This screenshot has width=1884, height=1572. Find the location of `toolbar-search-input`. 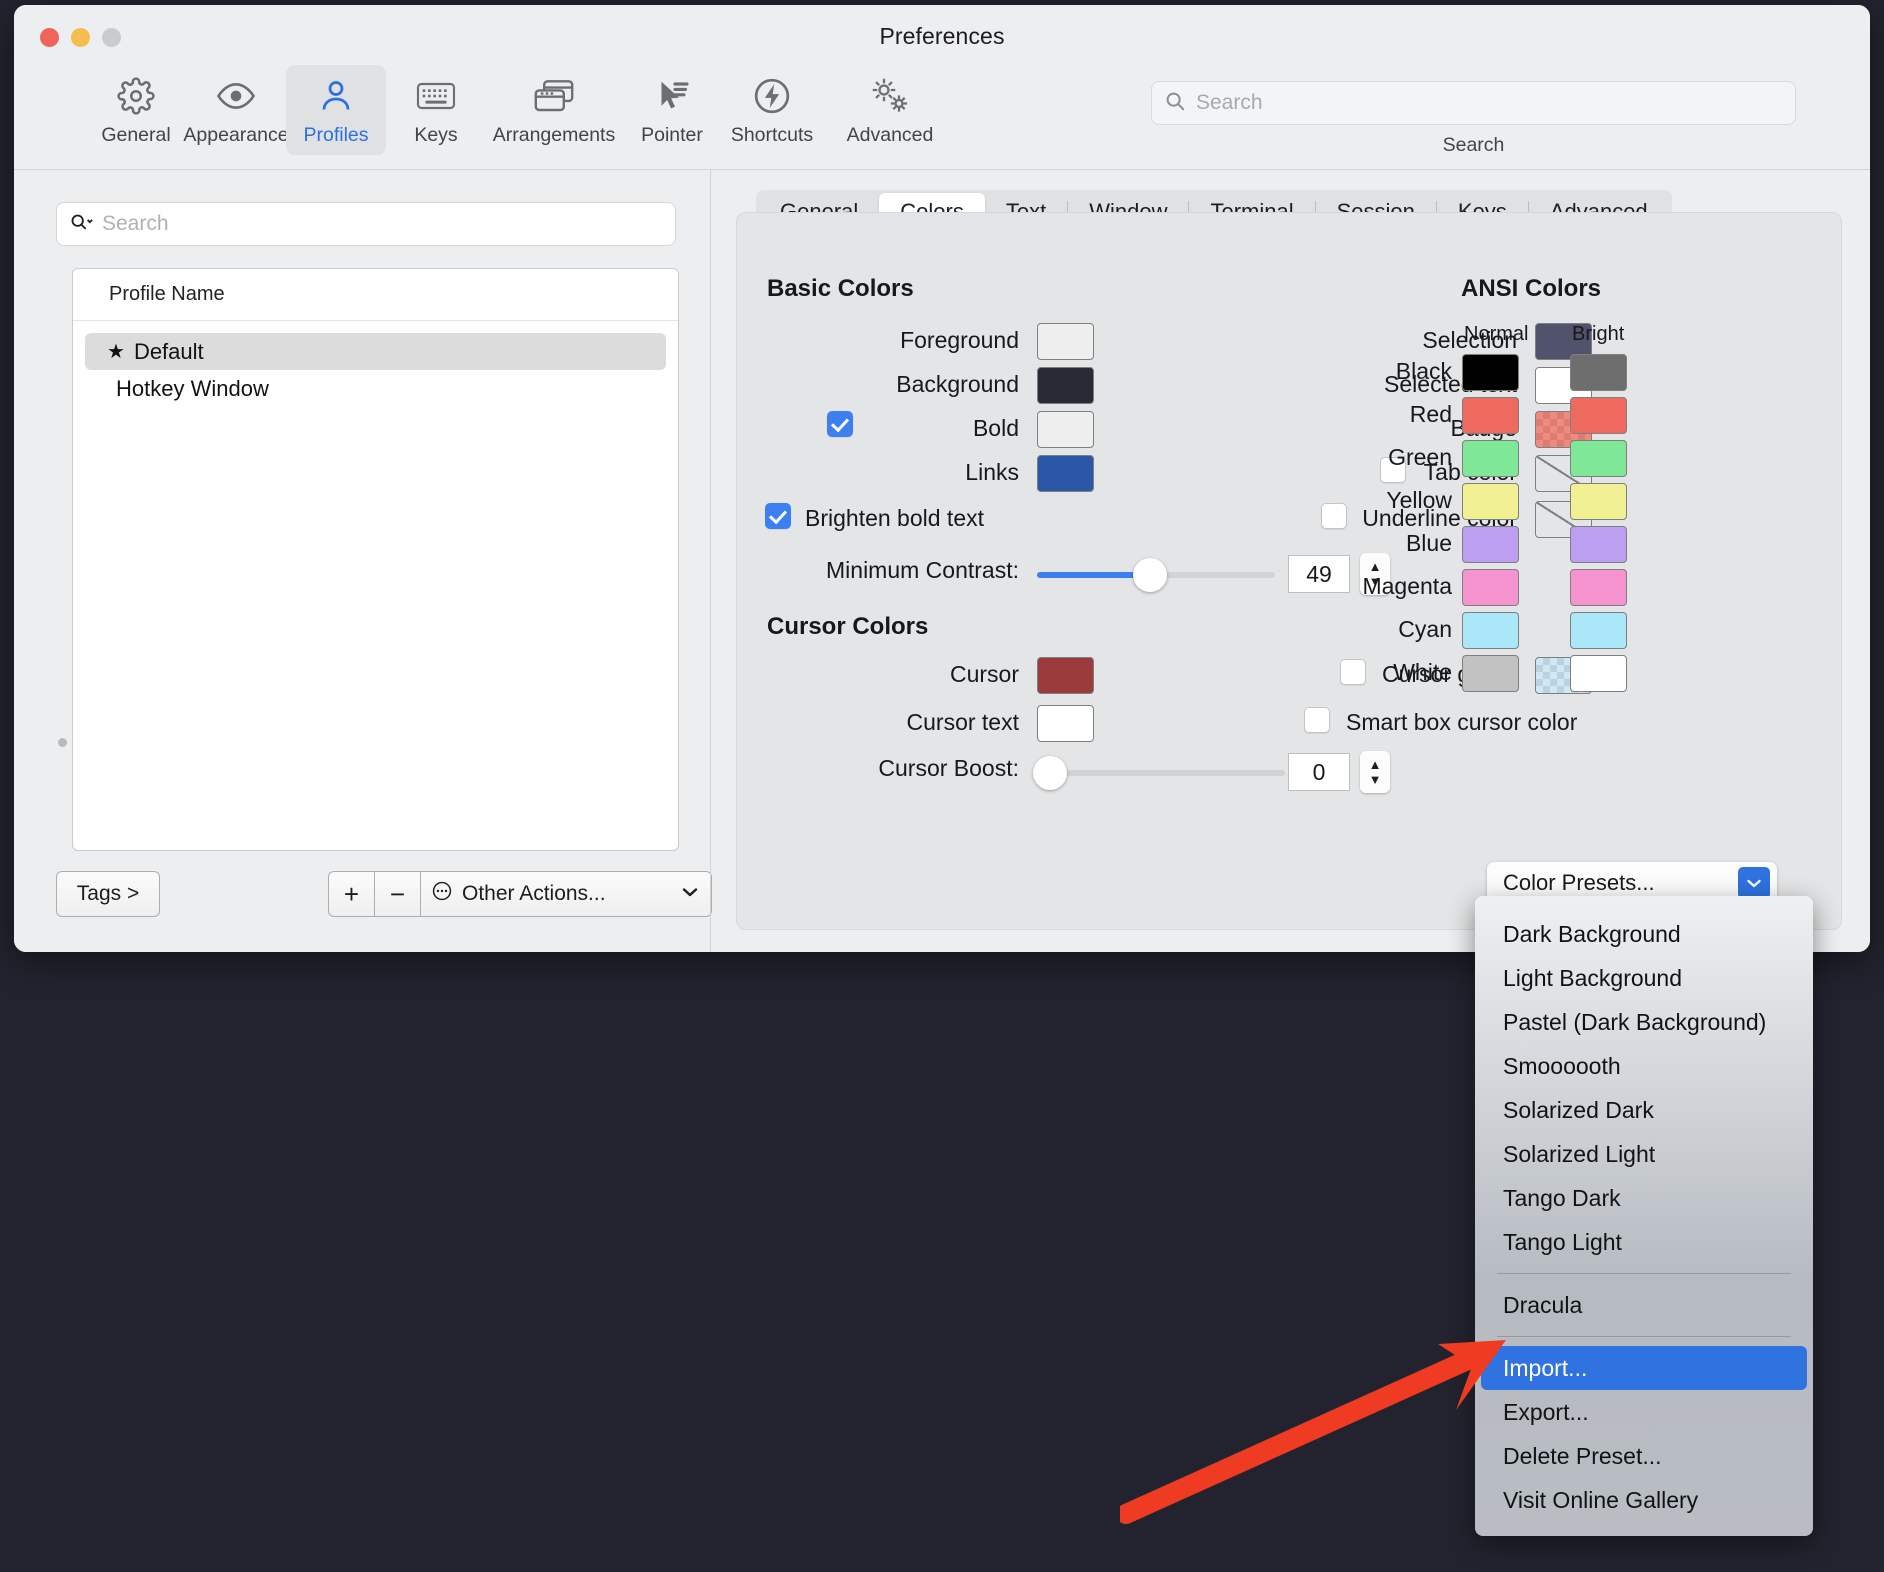

toolbar-search-input is located at coordinates (1489, 103).